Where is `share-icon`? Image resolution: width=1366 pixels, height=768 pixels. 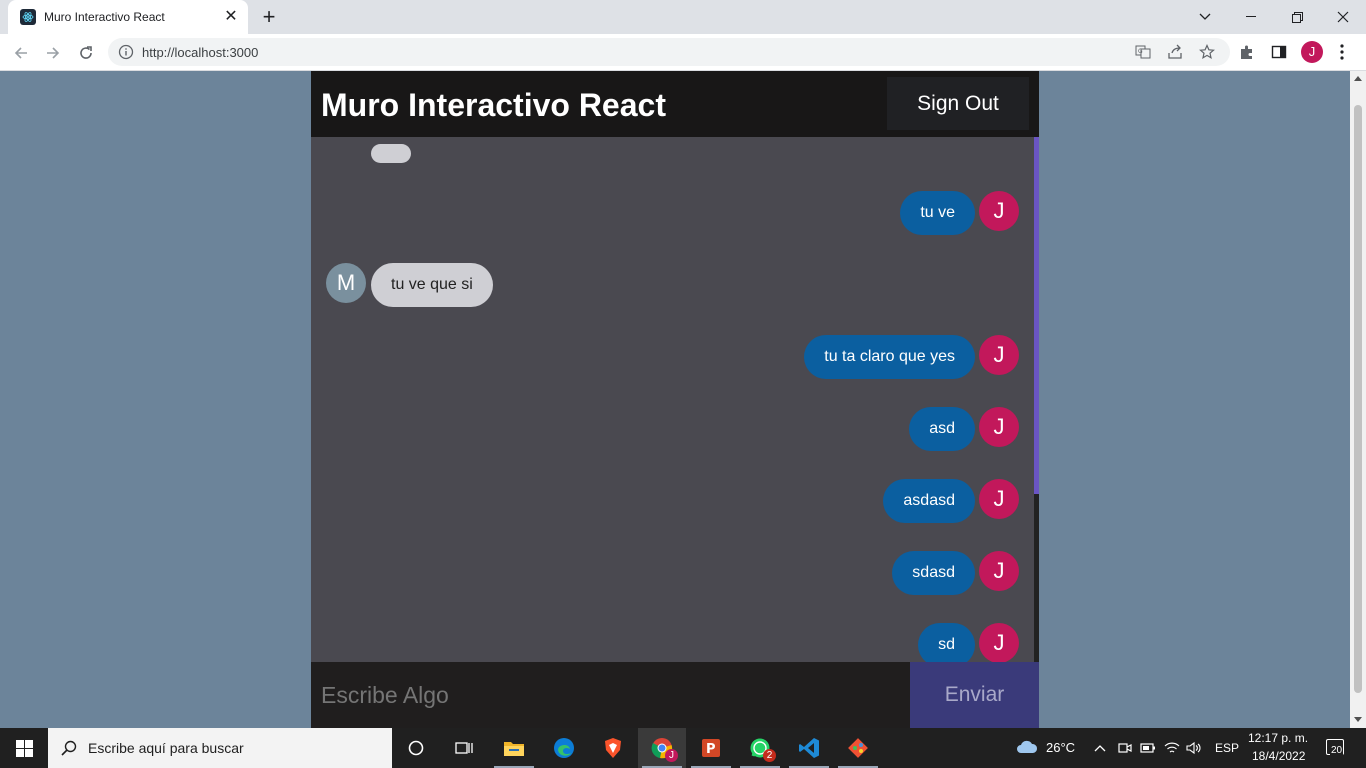
share-icon is located at coordinates (1175, 52).